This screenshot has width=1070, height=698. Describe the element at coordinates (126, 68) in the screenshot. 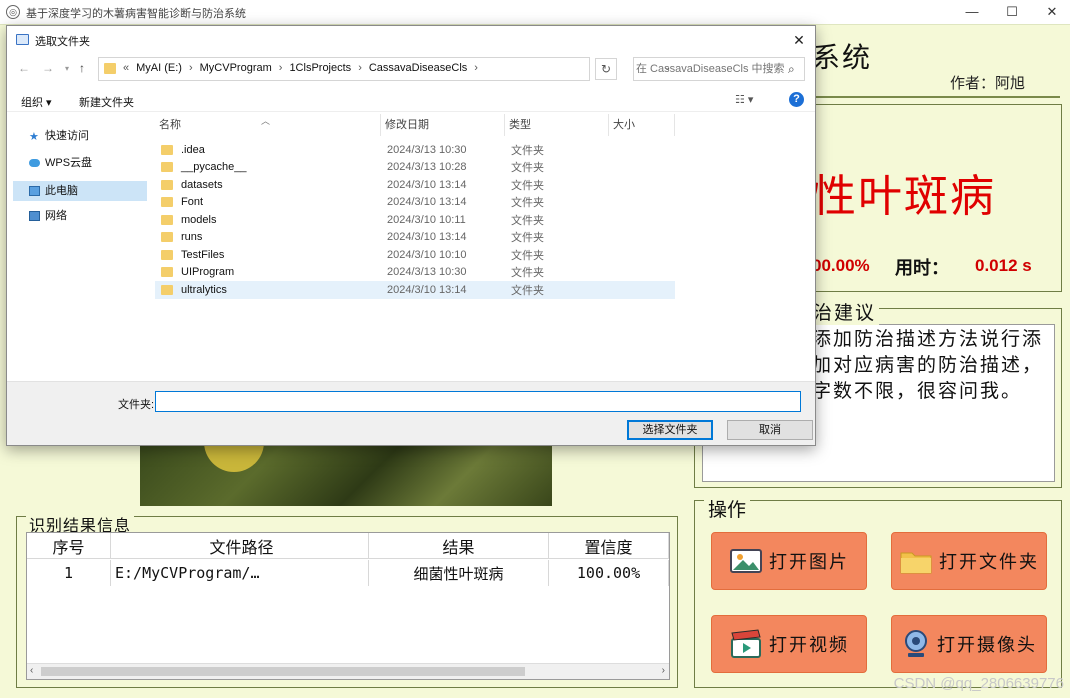

I see `breadcrumb-overflow-icon: «` at that location.